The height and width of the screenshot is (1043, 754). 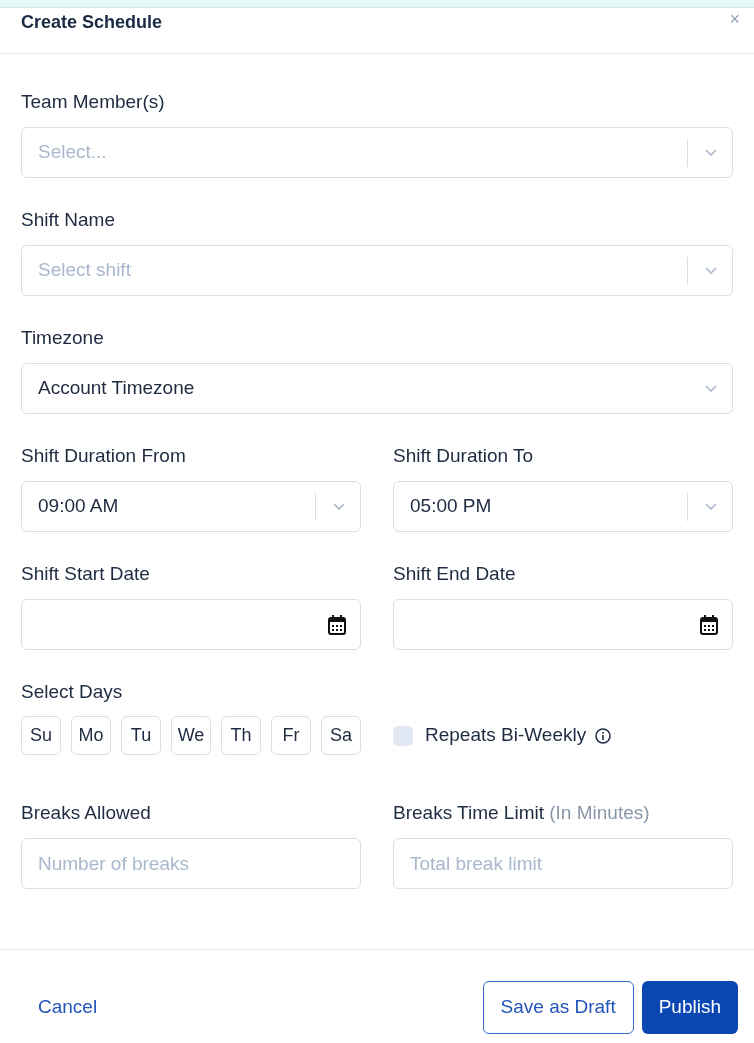 What do you see at coordinates (68, 219) in the screenshot?
I see `field-label: Shift Name` at bounding box center [68, 219].